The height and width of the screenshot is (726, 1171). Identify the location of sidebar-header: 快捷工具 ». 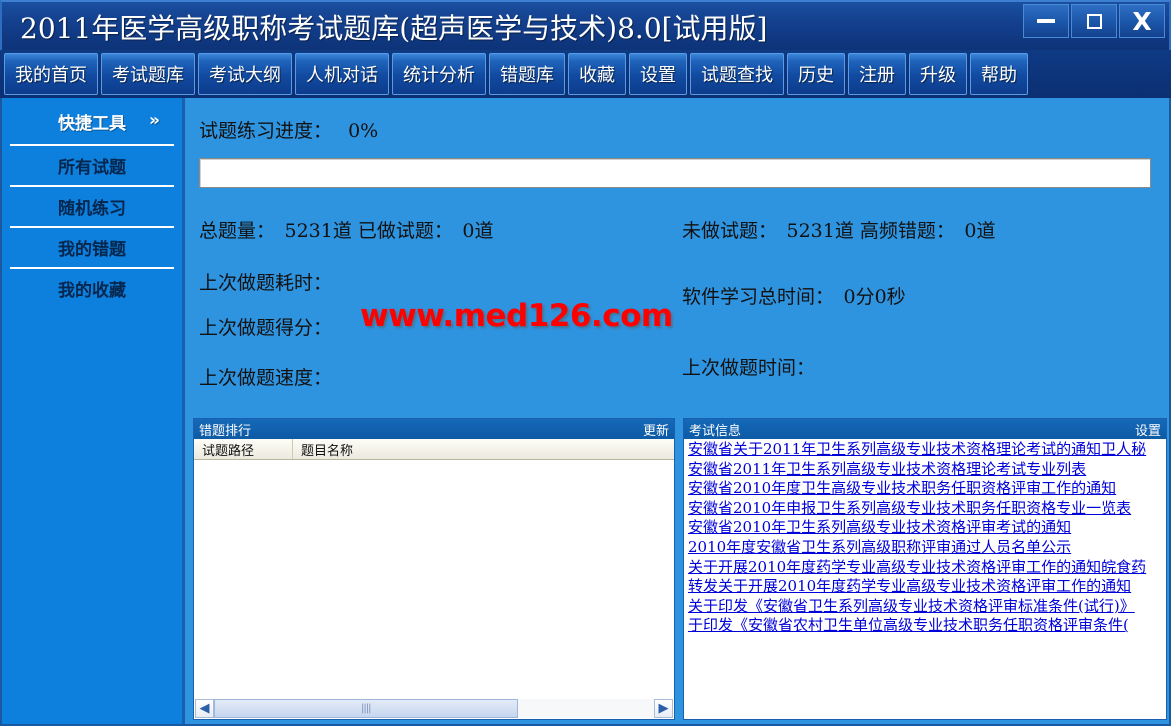
(92, 121).